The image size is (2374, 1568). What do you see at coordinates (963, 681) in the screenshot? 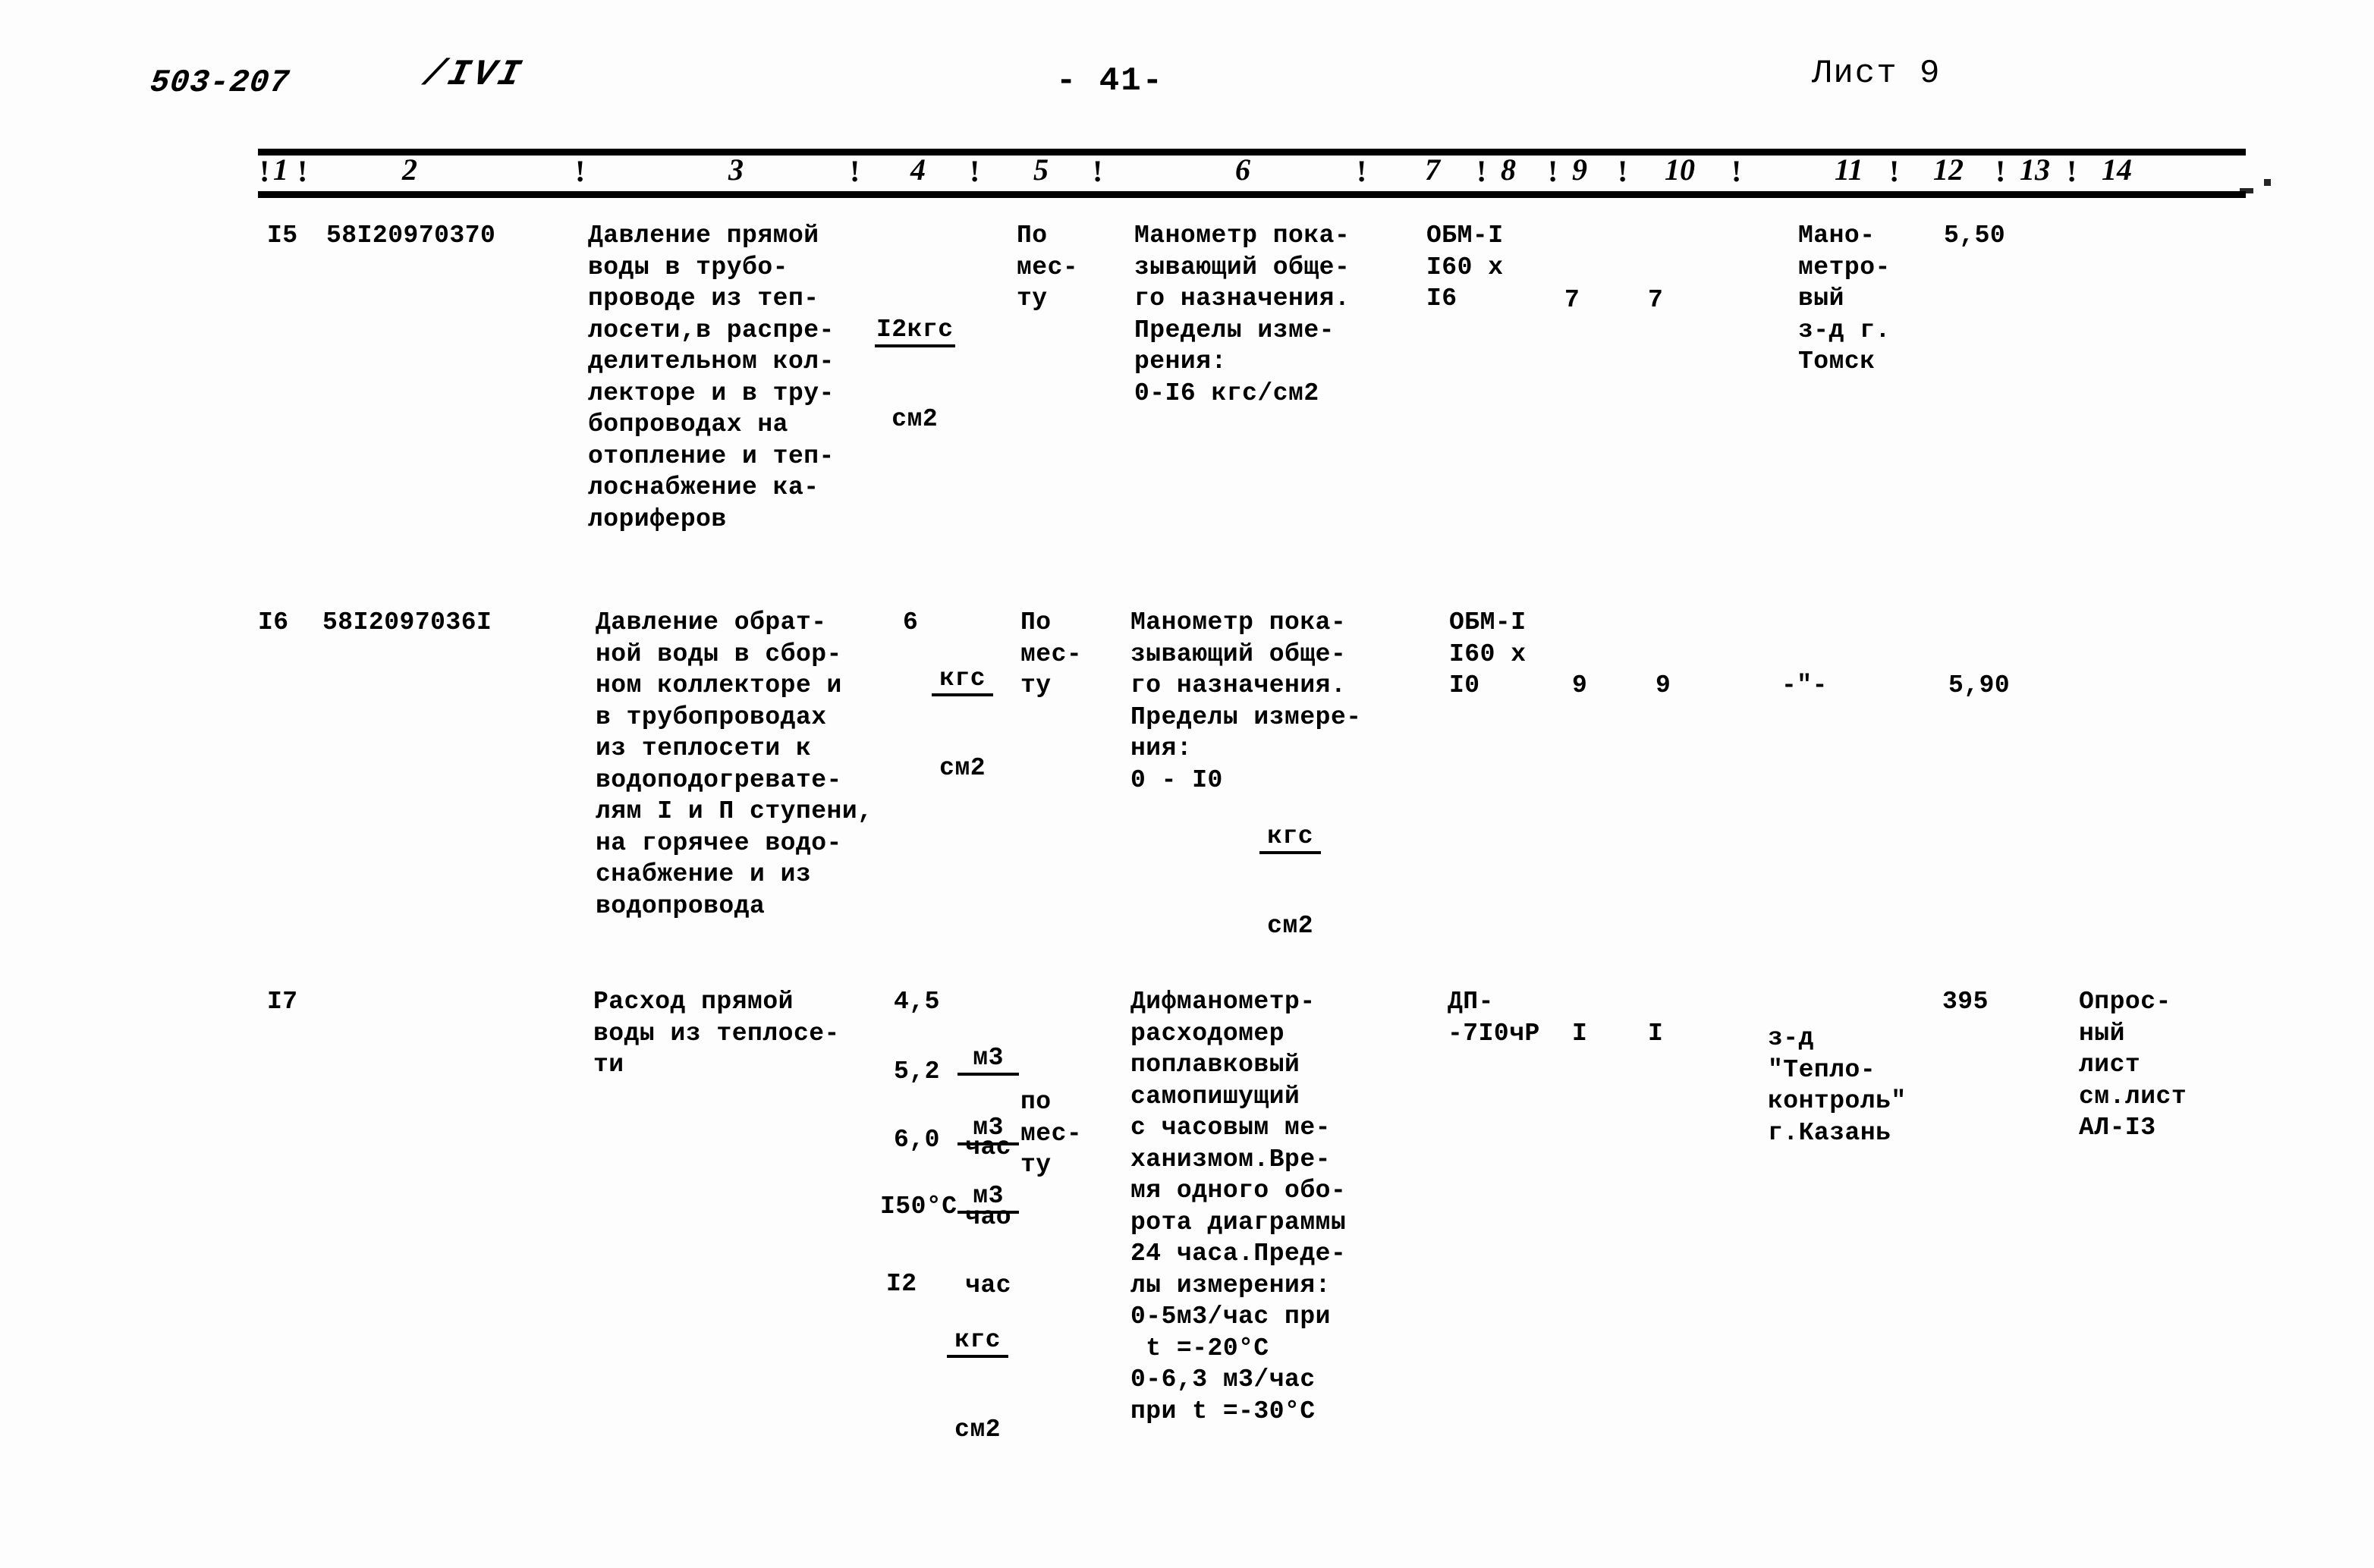
I see `row-value-numerator: кгс` at bounding box center [963, 681].